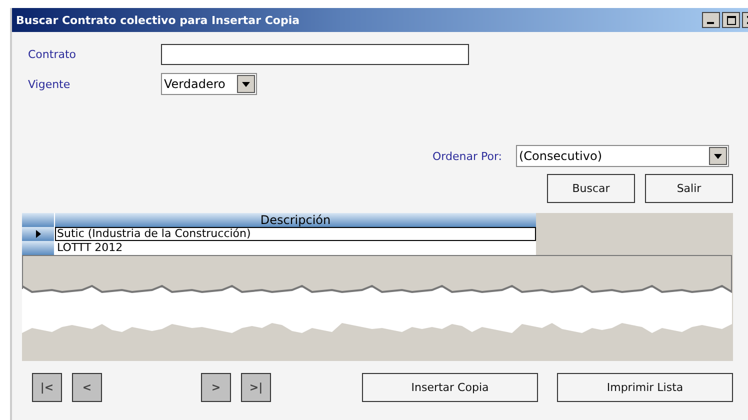  What do you see at coordinates (47, 387) in the screenshot?
I see `navigation-button: |<` at bounding box center [47, 387].